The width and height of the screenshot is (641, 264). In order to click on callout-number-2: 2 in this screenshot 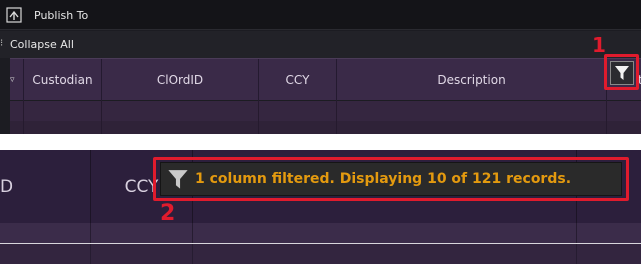, I will do `click(168, 213)`.